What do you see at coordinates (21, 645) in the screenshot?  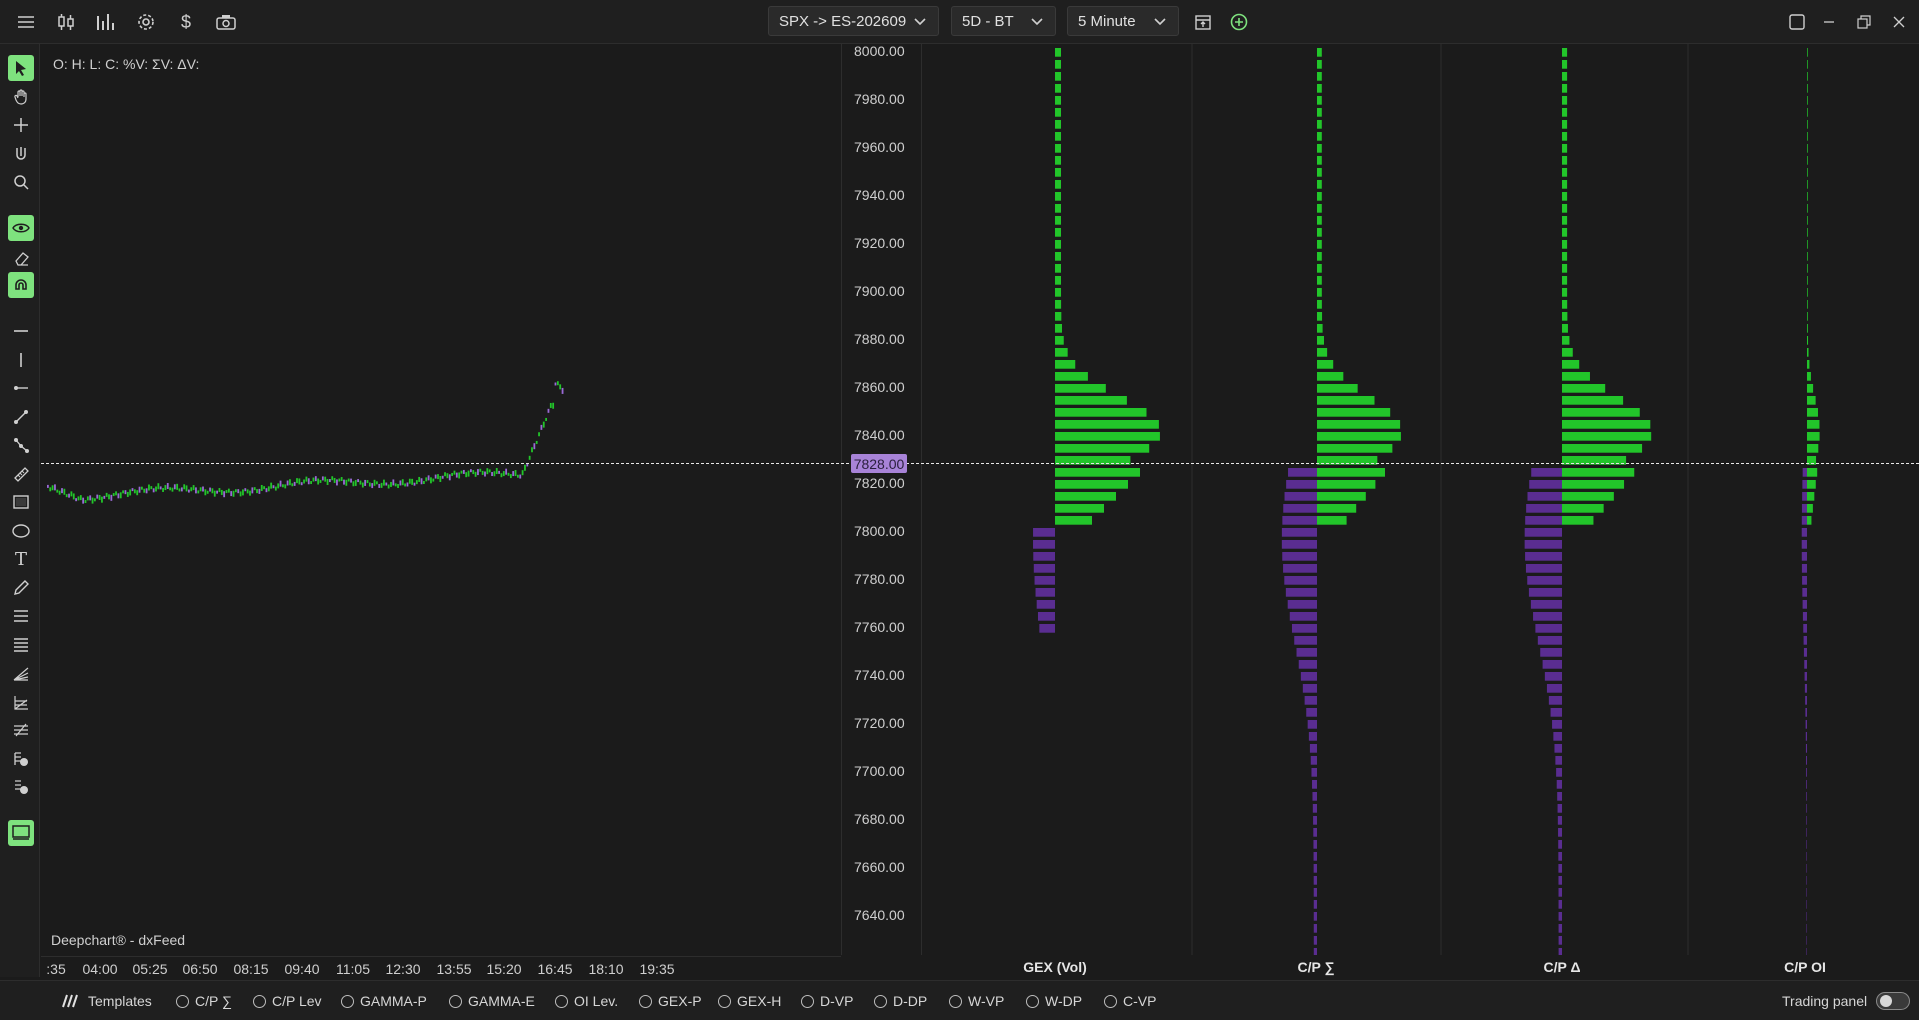 I see `fib-levels-icon` at bounding box center [21, 645].